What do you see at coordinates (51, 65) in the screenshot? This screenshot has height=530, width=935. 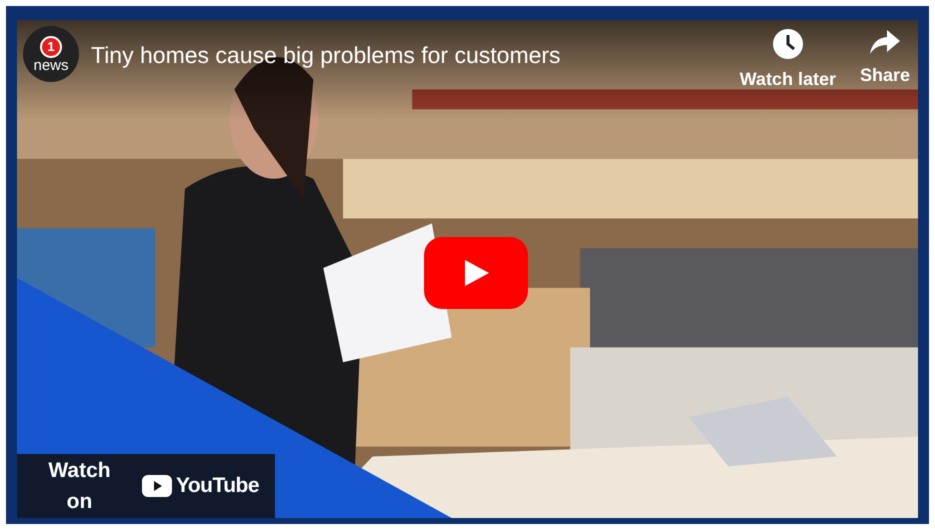 I see `logo-text: news` at bounding box center [51, 65].